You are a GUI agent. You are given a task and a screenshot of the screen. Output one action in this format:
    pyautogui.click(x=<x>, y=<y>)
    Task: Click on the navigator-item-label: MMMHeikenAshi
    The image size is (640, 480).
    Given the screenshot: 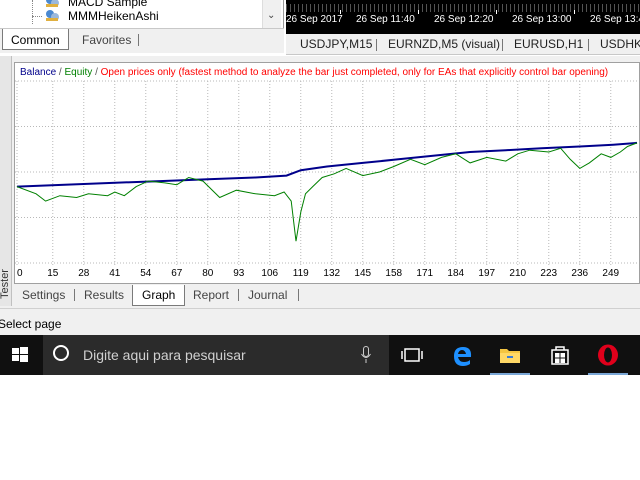 What is the action you would take?
    pyautogui.click(x=113, y=16)
    